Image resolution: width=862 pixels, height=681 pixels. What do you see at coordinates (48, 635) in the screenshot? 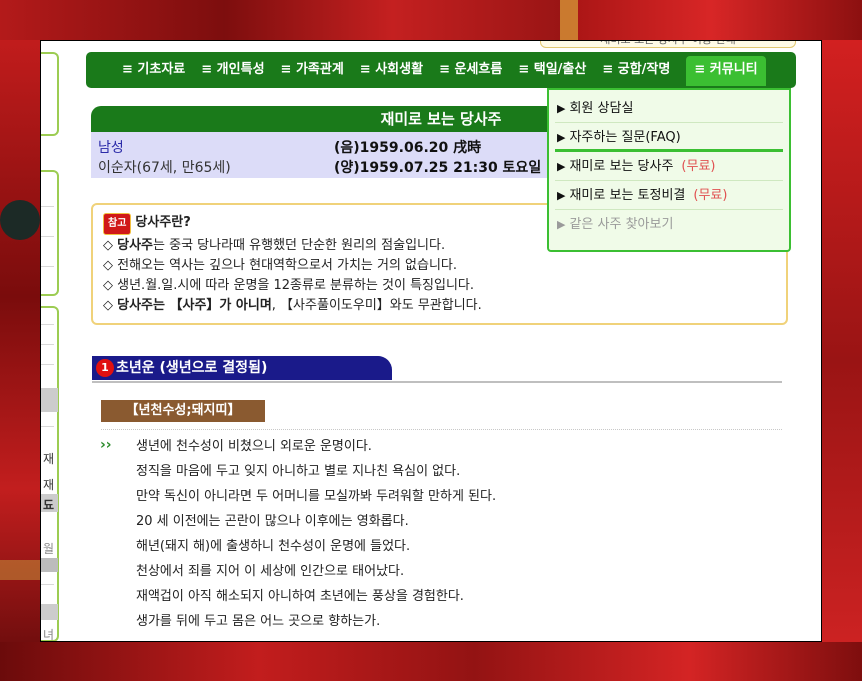
I see `sidebar-char: 녀` at bounding box center [48, 635].